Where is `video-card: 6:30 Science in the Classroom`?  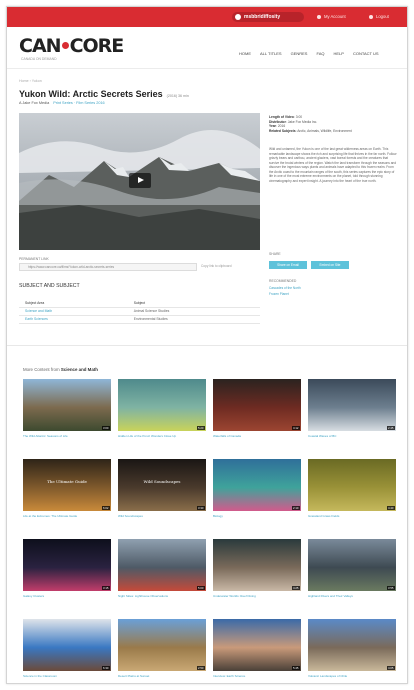
video-card: 6:30 Science in the Classroom is located at coordinates (67, 651).